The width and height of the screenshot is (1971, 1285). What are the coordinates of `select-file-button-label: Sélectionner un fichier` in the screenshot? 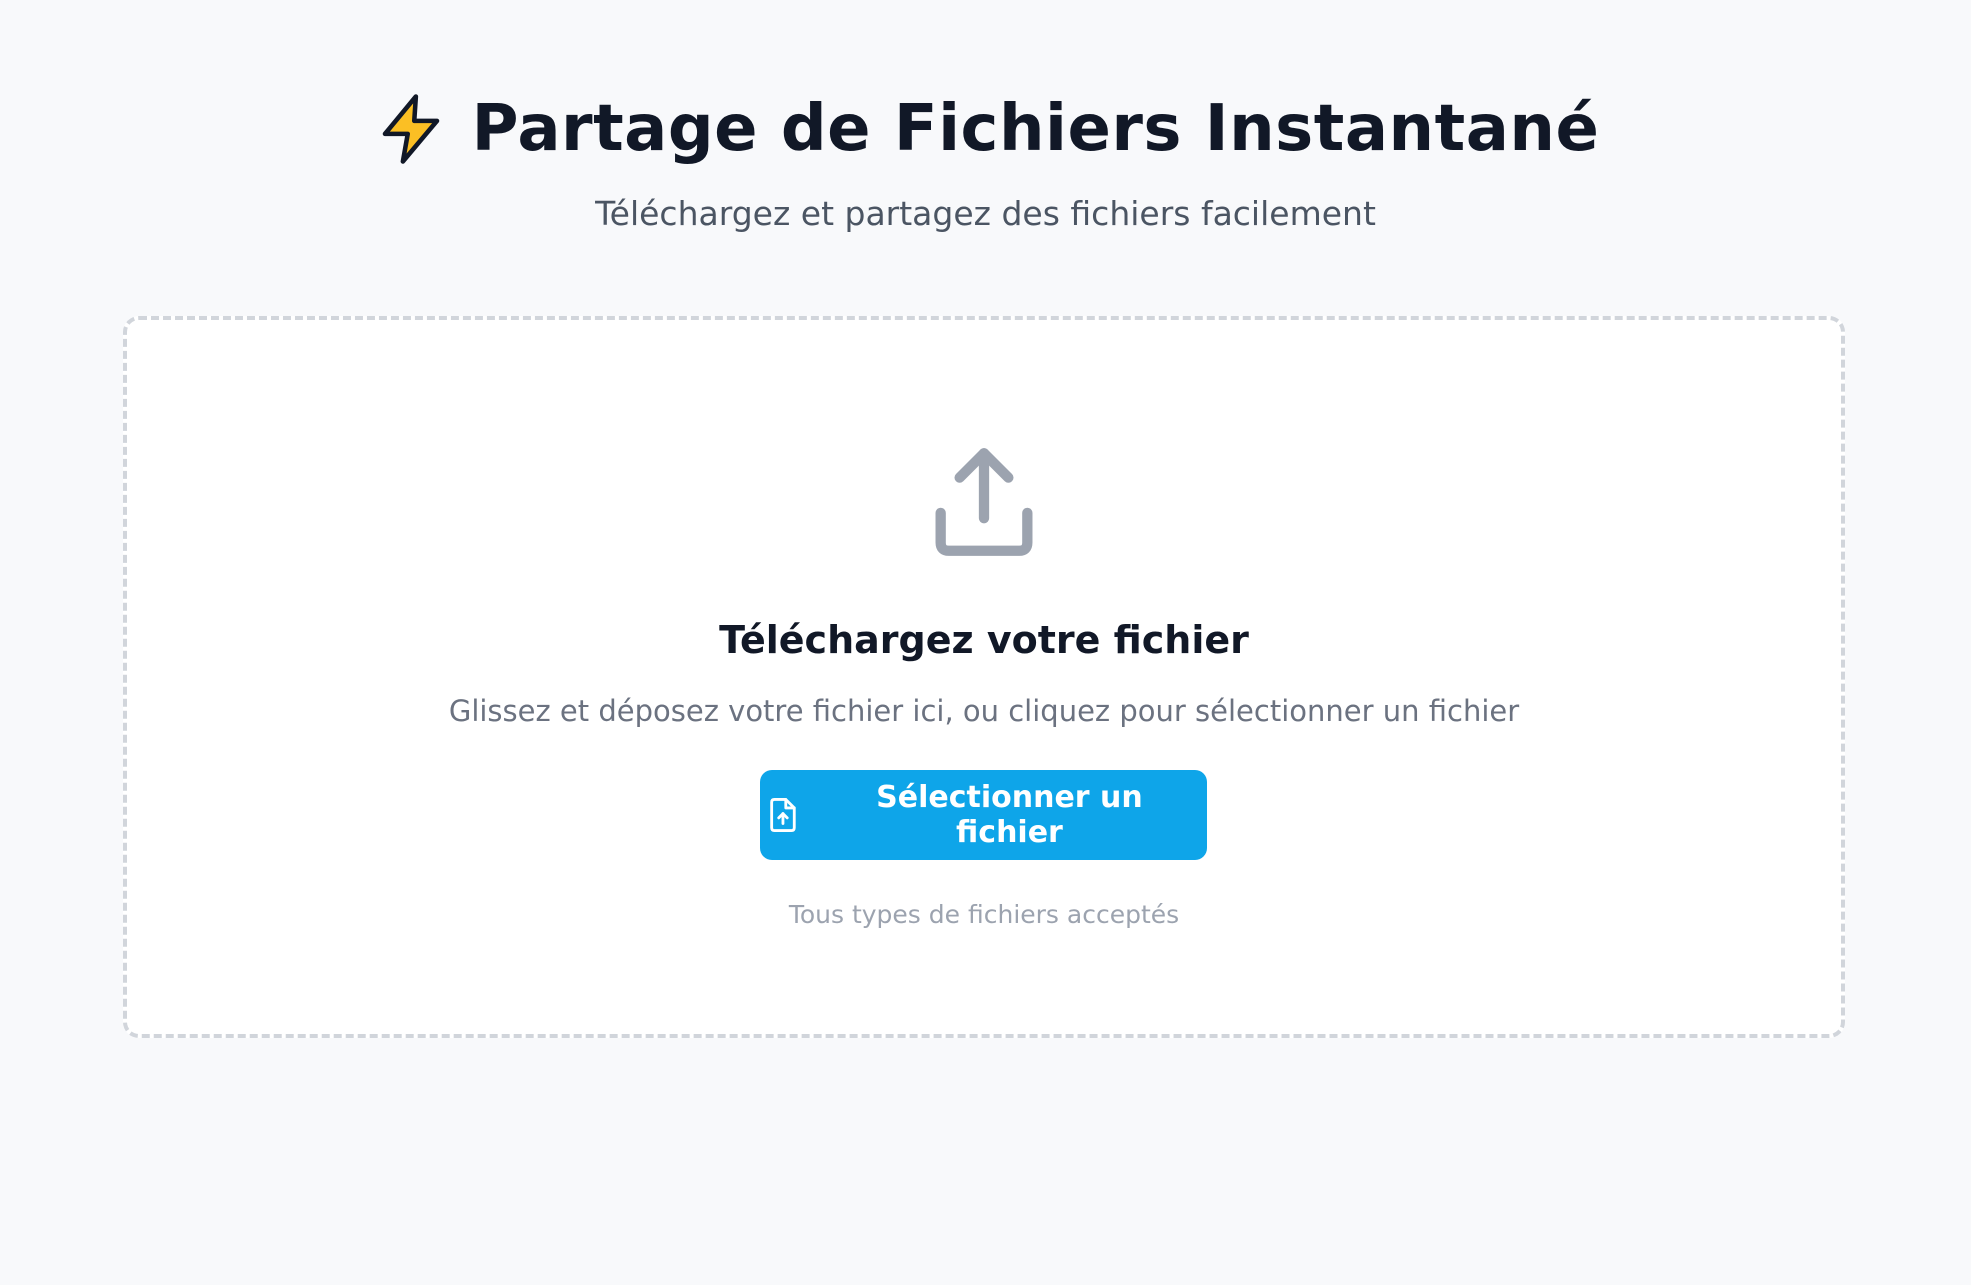 It's located at (1009, 815).